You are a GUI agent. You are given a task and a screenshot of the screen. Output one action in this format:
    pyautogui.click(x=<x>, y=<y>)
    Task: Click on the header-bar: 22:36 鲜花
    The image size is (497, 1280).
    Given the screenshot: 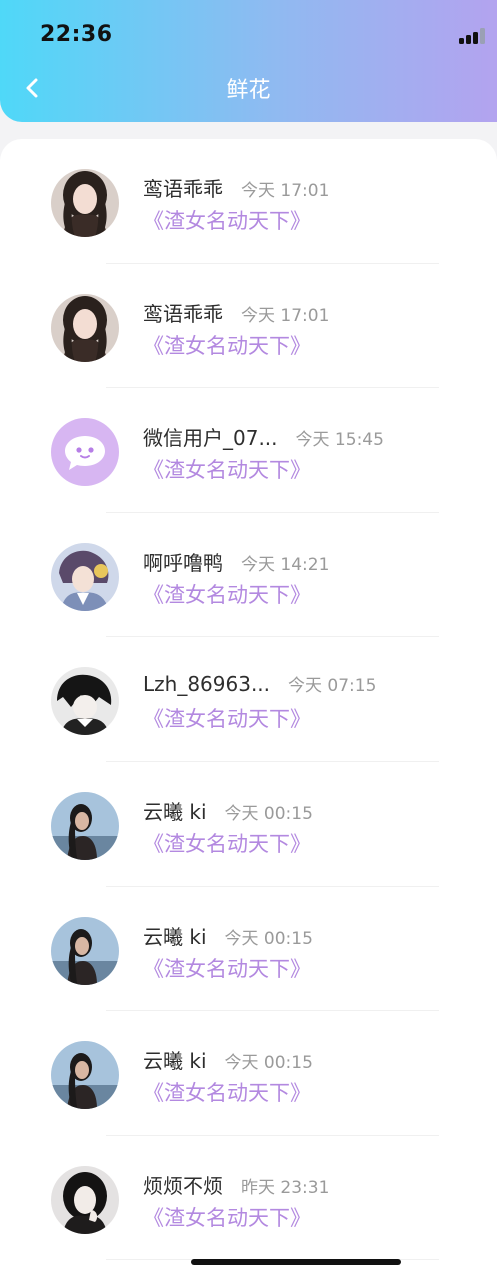 What is the action you would take?
    pyautogui.click(x=248, y=61)
    